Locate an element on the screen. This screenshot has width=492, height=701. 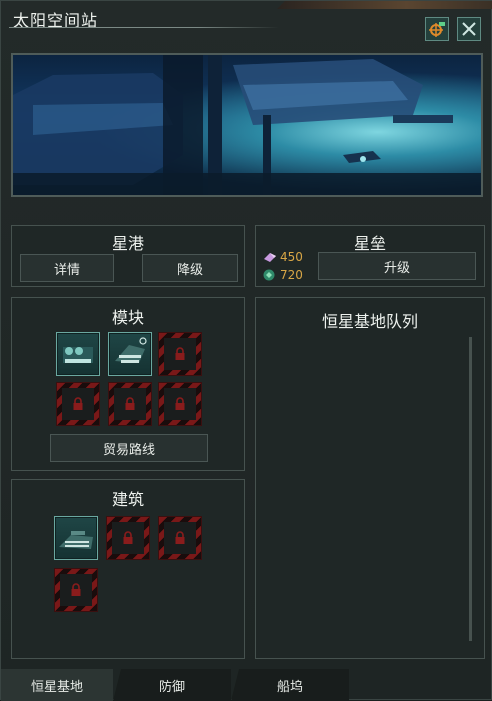
title-ornament is located at coordinates (384, 5).